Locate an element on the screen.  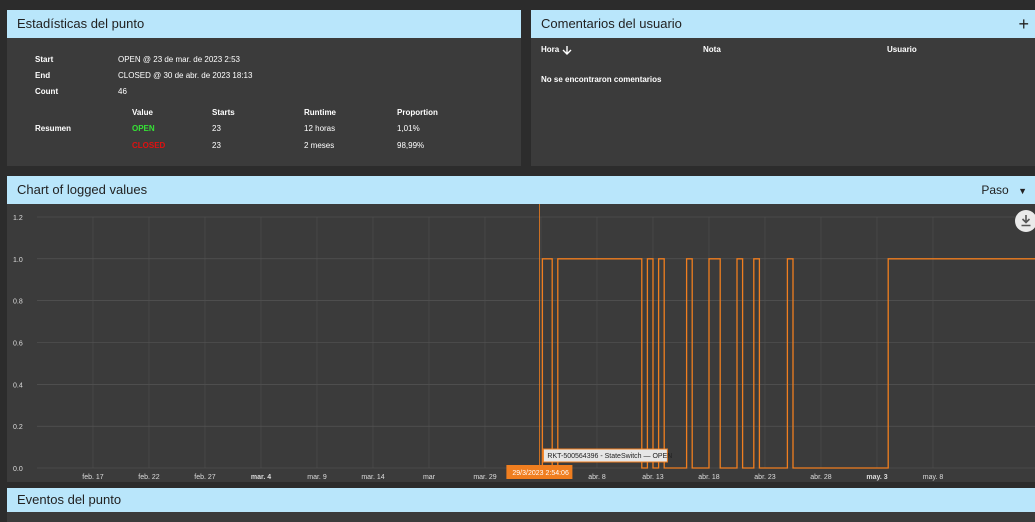
col-usuario: Usuario is located at coordinates (902, 49).